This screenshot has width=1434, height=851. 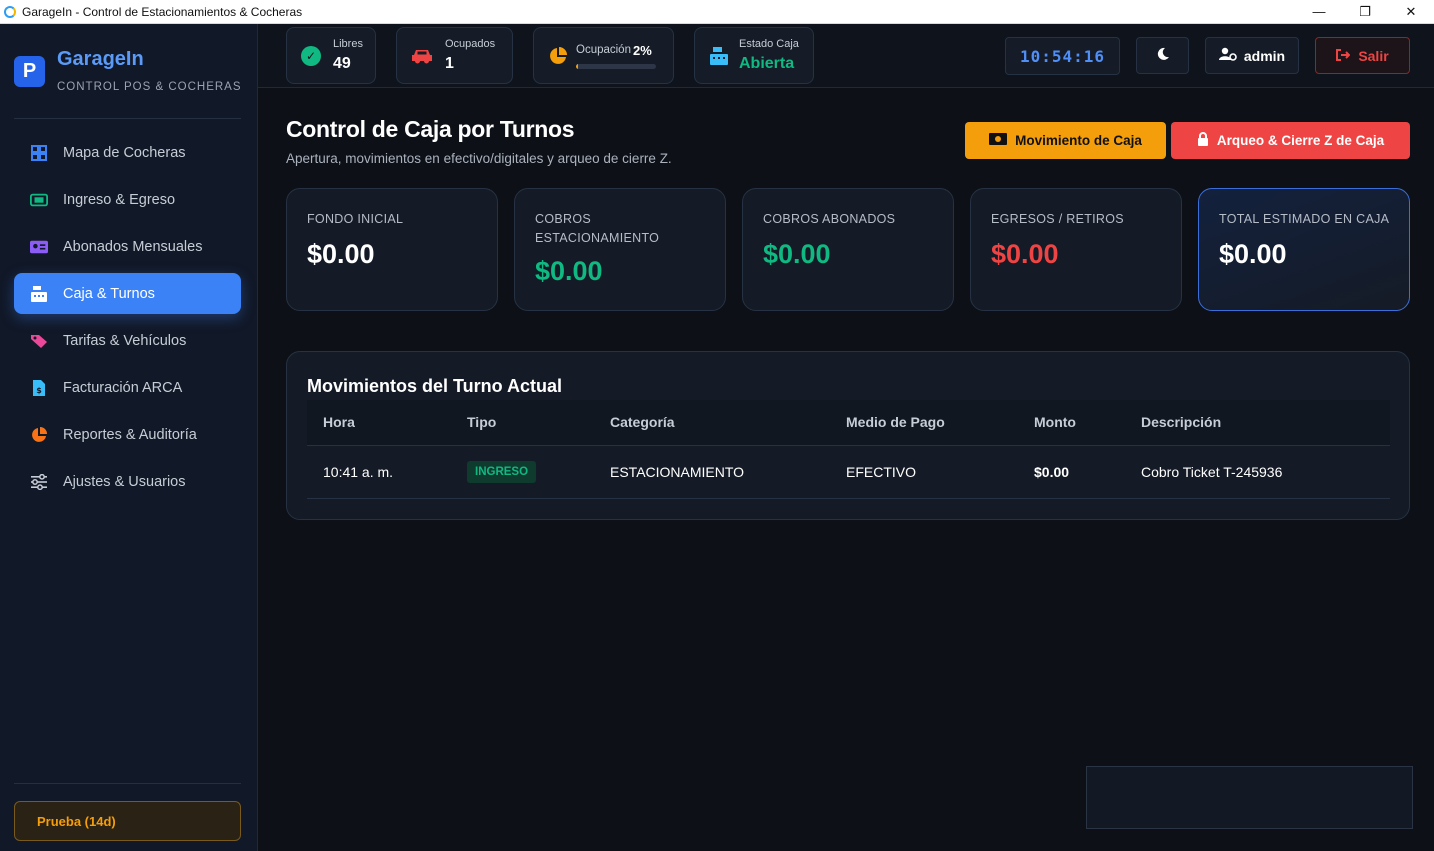 I want to click on stat-label: COBROS ESTACIONAMIENTO, so click(x=597, y=228).